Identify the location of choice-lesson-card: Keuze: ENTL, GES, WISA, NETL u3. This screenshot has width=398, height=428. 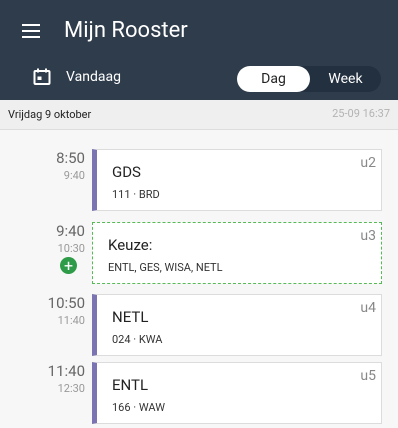
(237, 253).